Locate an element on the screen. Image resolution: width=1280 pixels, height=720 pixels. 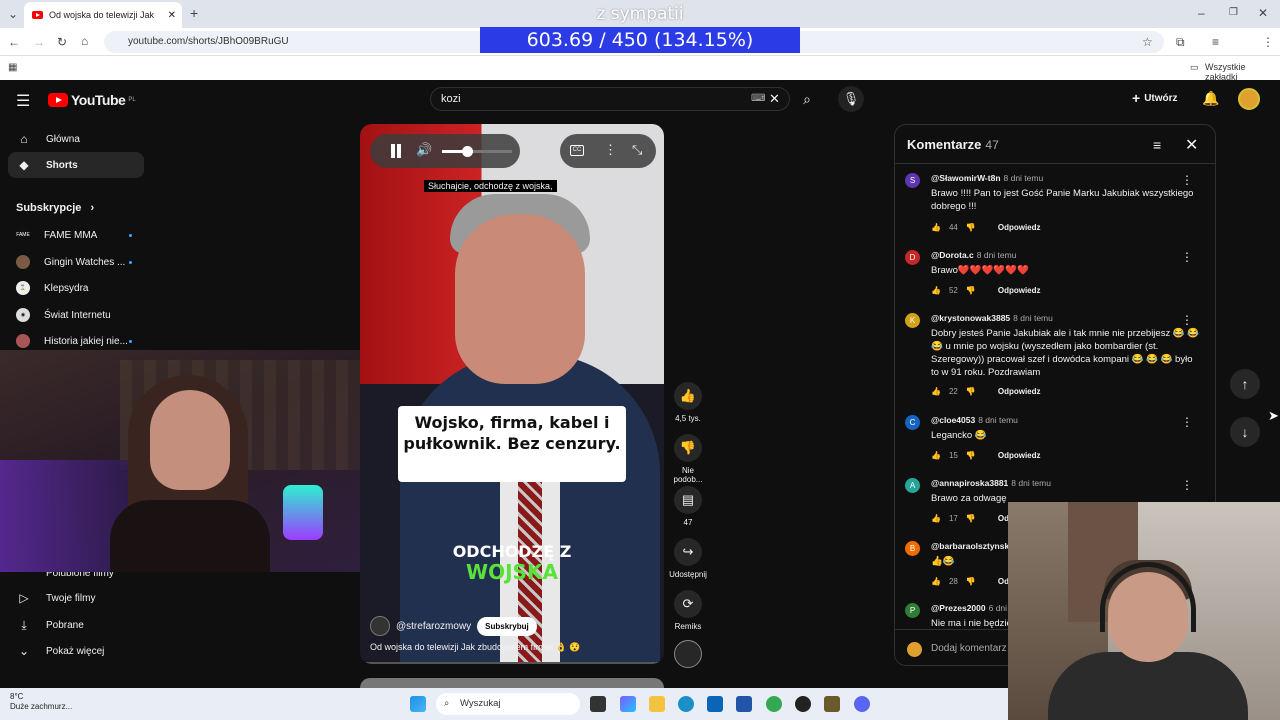
discord-icon is located at coordinates (862, 704).